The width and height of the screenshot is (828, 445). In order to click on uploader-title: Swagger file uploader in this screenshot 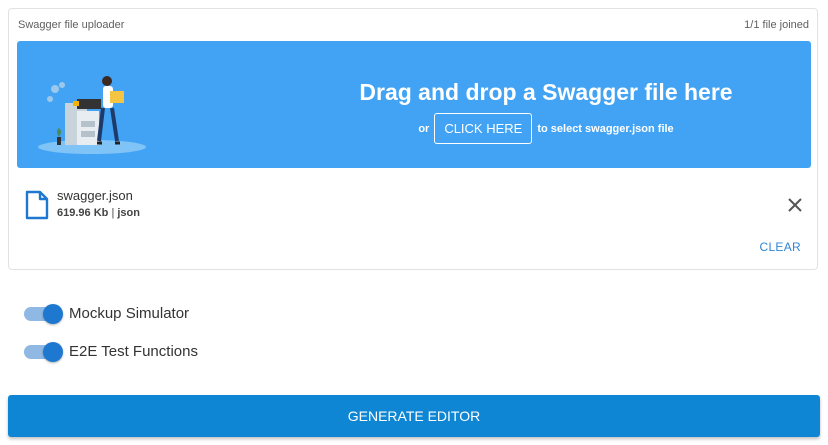, I will do `click(71, 25)`.